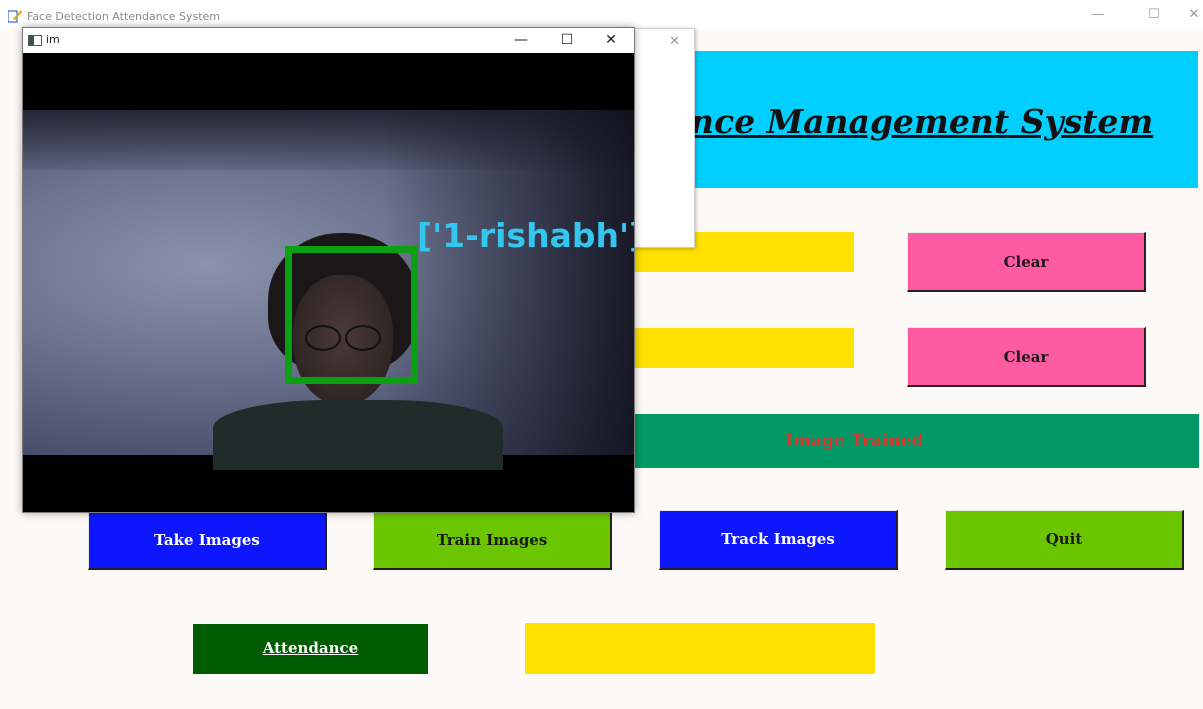  What do you see at coordinates (922, 121) in the screenshot?
I see `app-heading: nce Management System` at bounding box center [922, 121].